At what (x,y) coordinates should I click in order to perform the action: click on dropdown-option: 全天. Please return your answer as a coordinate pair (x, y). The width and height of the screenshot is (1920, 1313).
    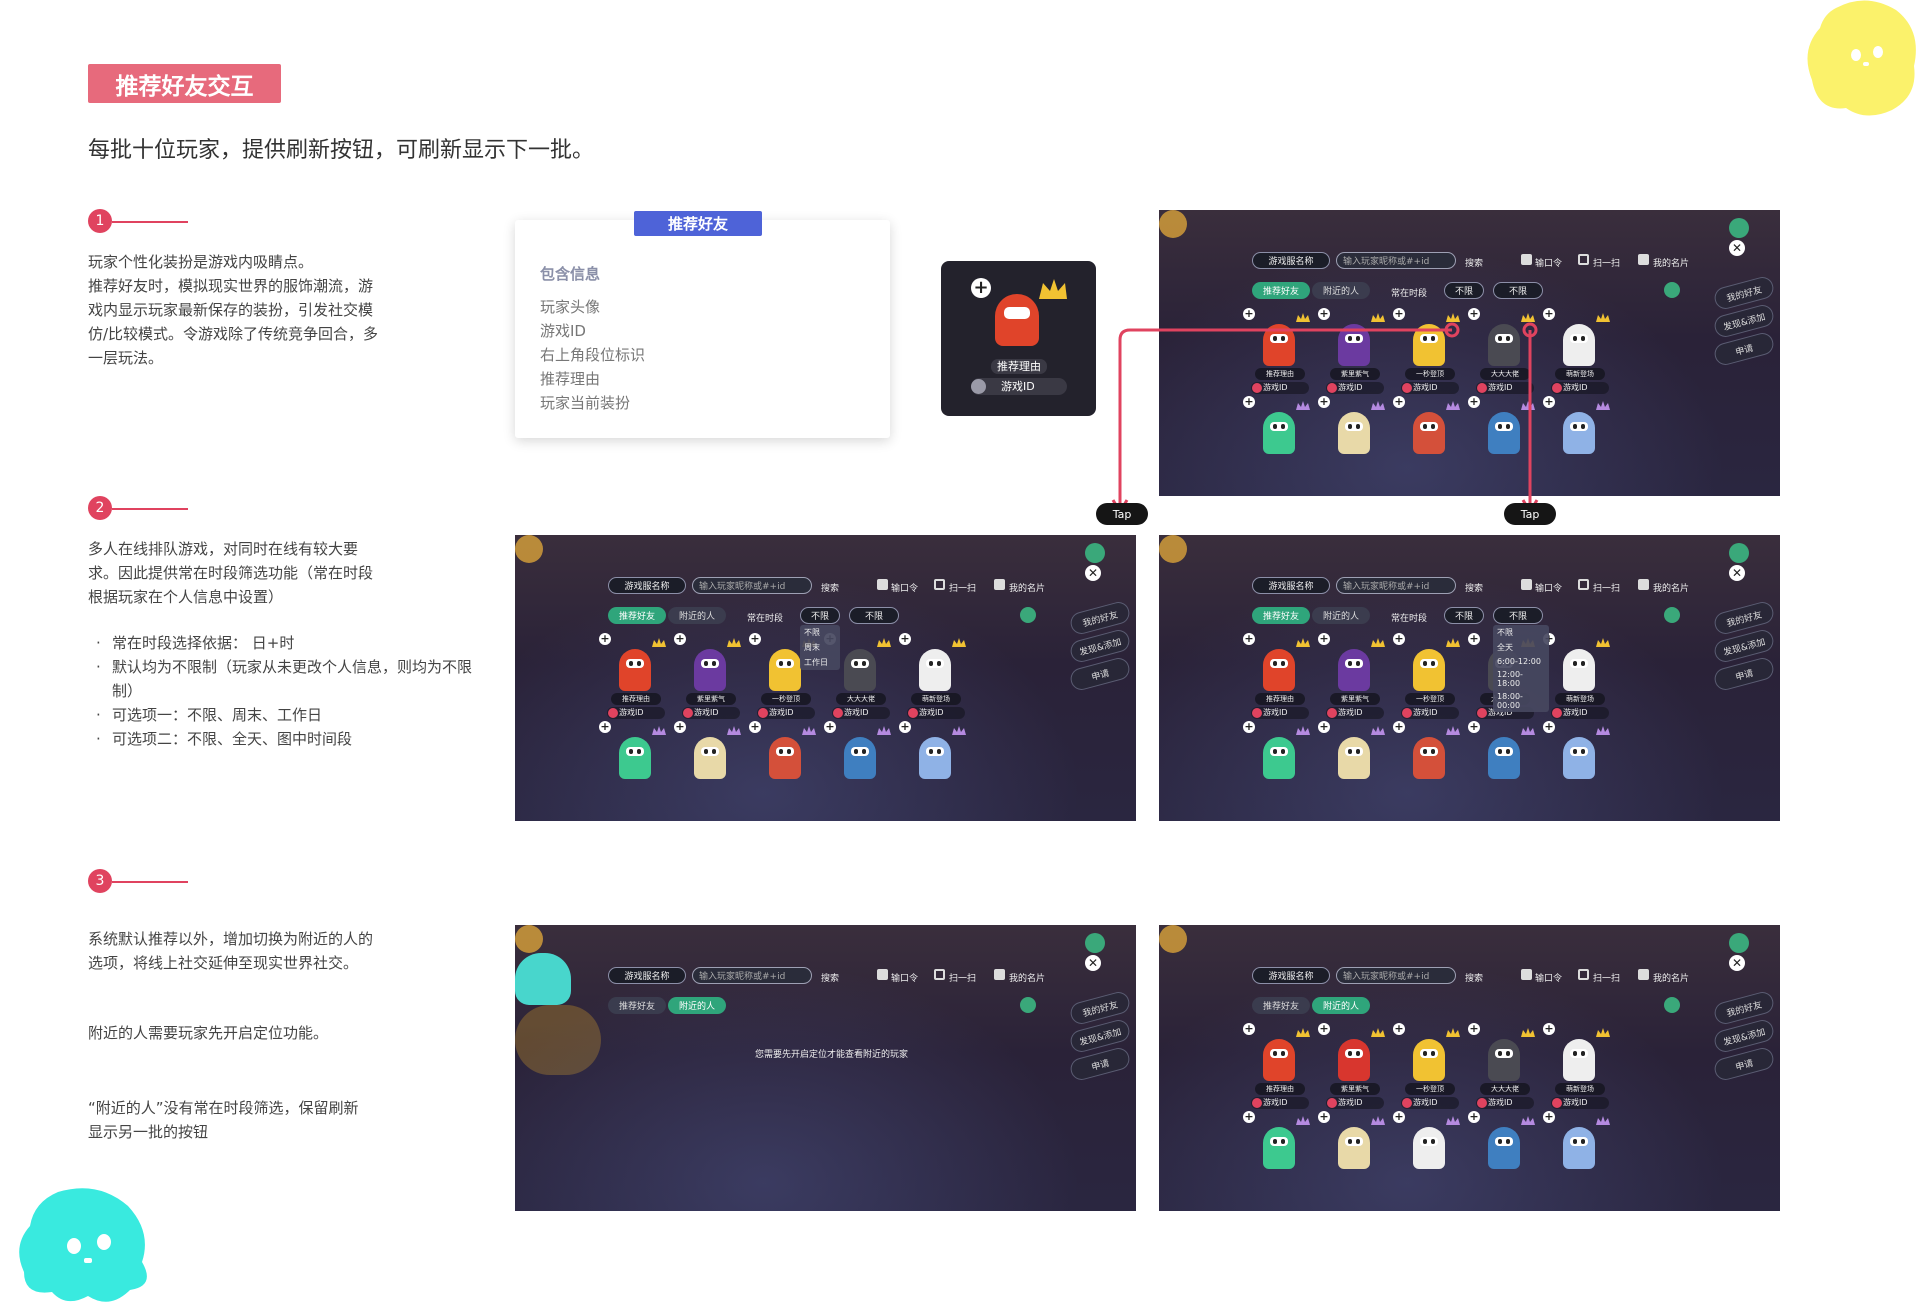
    Looking at the image, I should click on (1521, 647).